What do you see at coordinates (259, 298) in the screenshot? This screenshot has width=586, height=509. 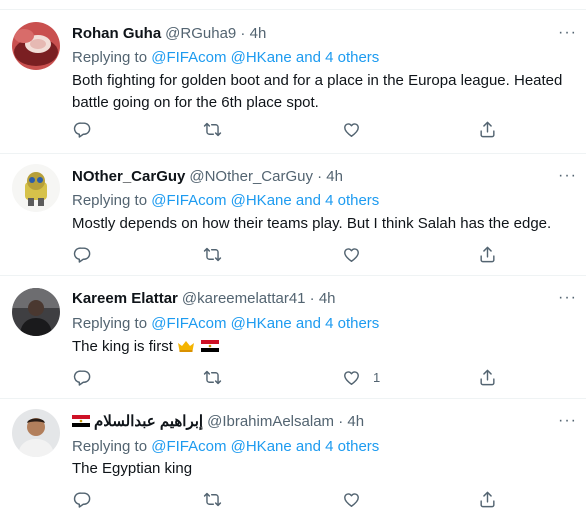 I see `author-handle-time: @kareemelattar41 · 4h` at bounding box center [259, 298].